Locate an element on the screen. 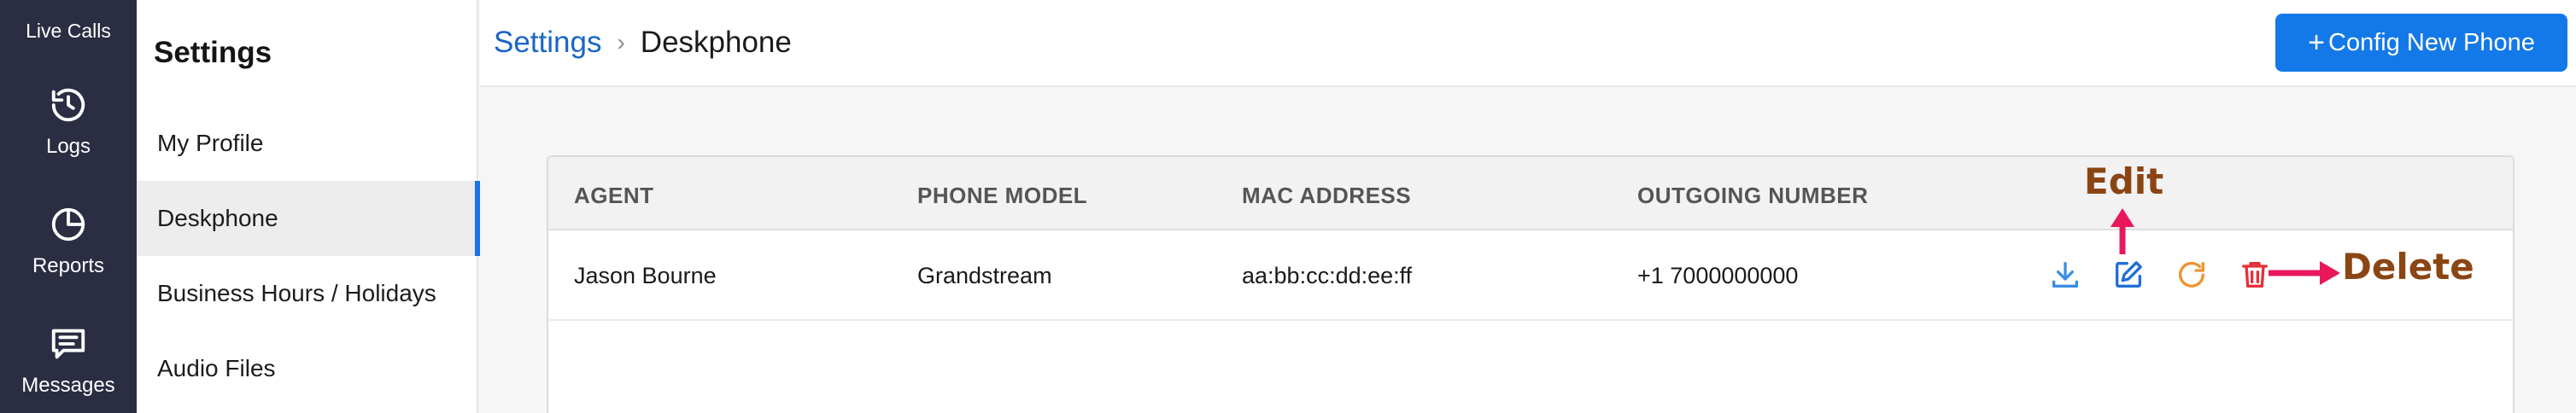  chevron-right-icon: › is located at coordinates (621, 42).